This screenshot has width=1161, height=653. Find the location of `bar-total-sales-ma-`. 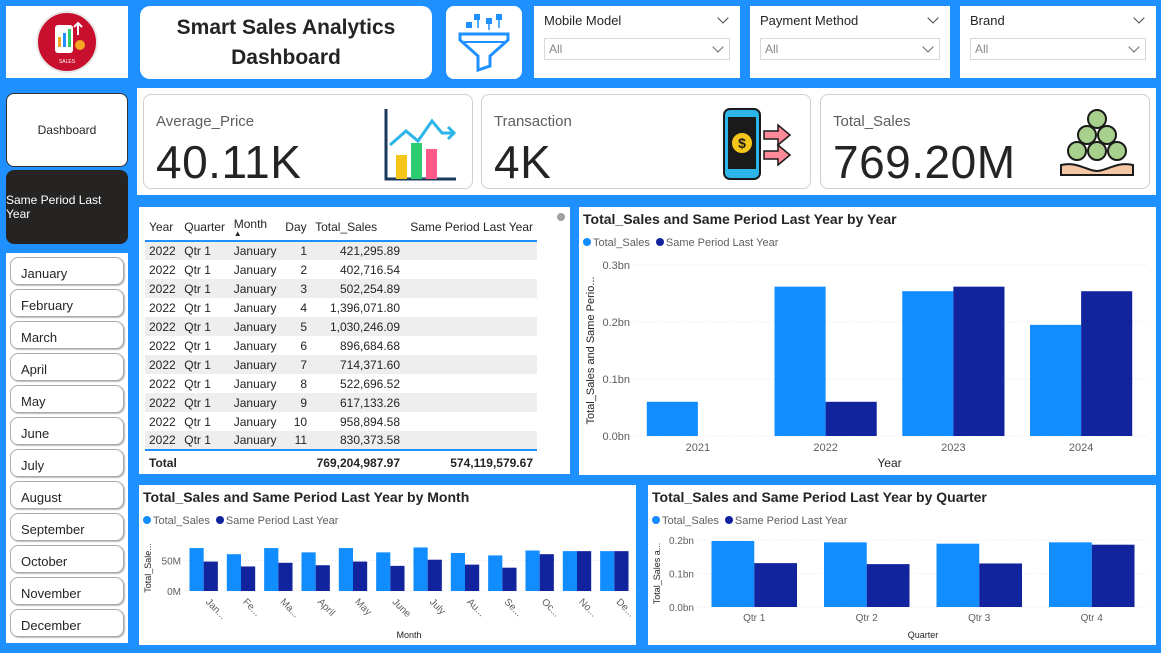

bar-total-sales-ma- is located at coordinates (271, 569).